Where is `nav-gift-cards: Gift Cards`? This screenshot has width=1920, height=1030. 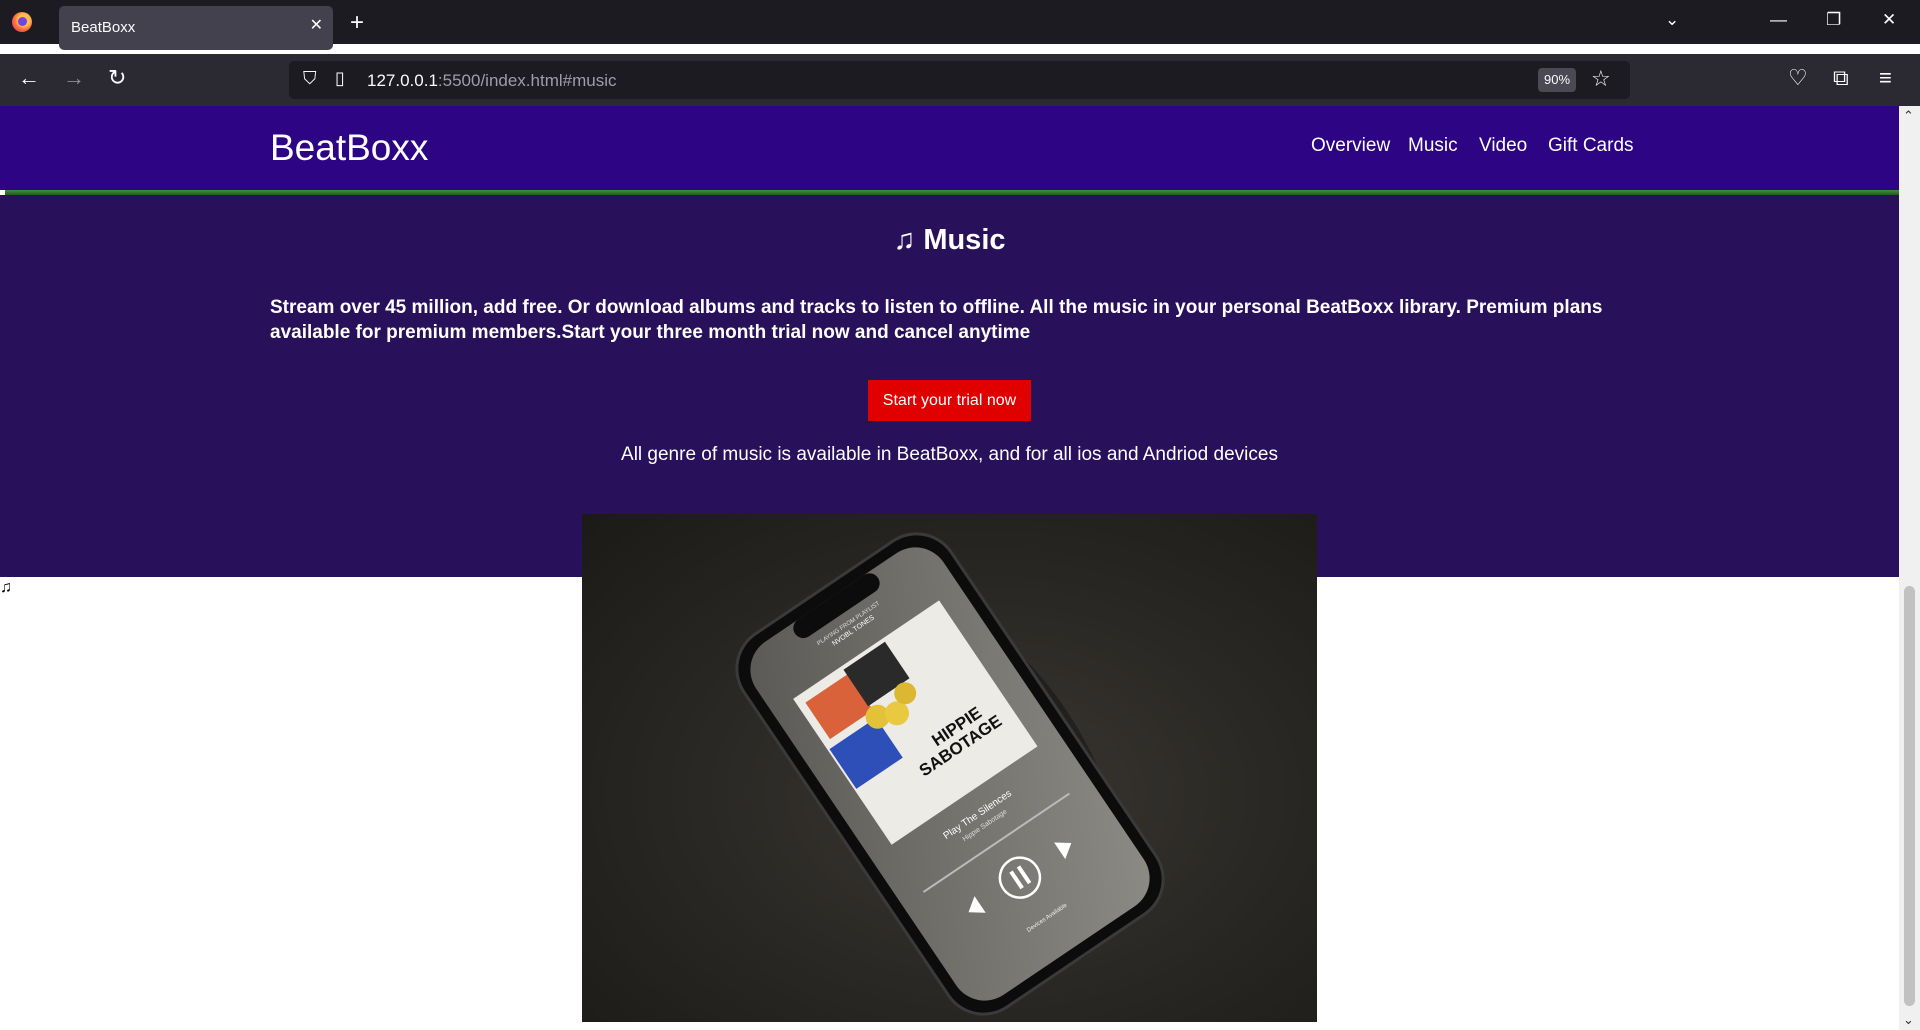
nav-gift-cards: Gift Cards is located at coordinates (1591, 146).